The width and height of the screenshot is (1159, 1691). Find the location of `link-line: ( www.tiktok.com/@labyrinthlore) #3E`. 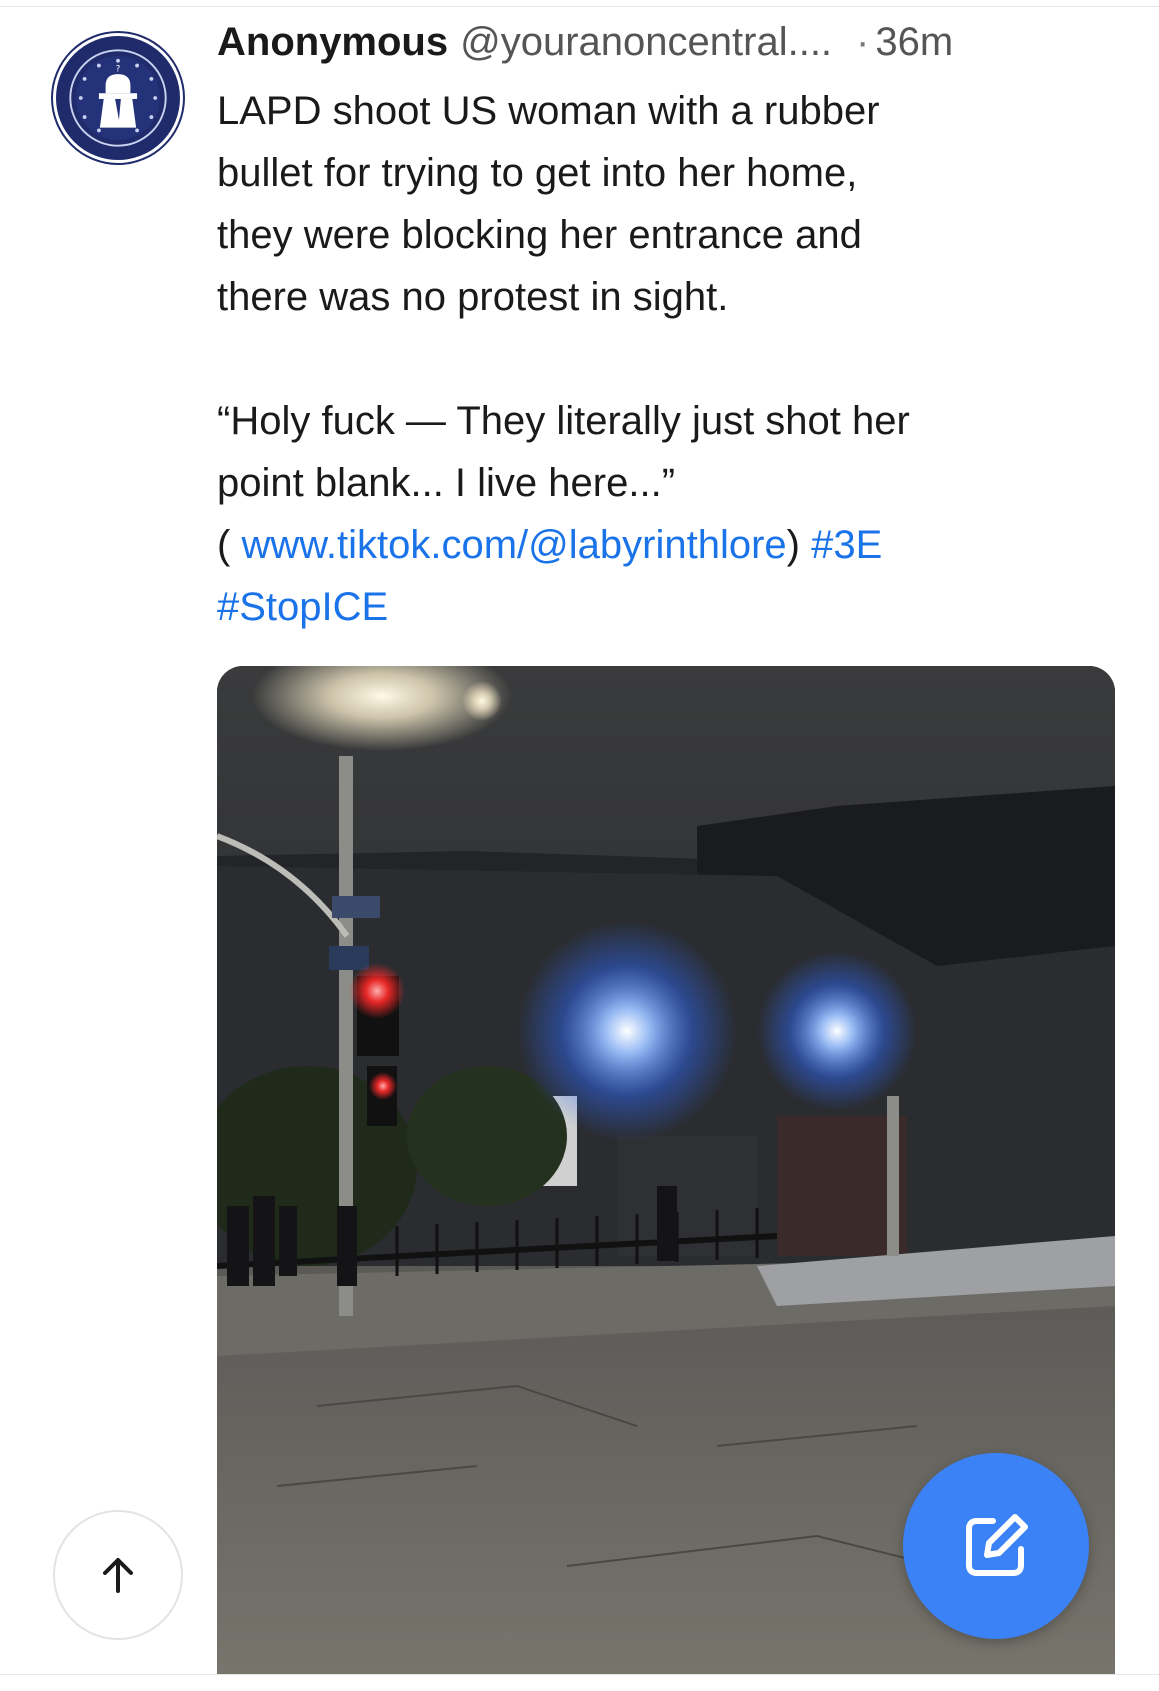

link-line: ( www.tiktok.com/@labyrinthlore) #3E is located at coordinates (667, 545).